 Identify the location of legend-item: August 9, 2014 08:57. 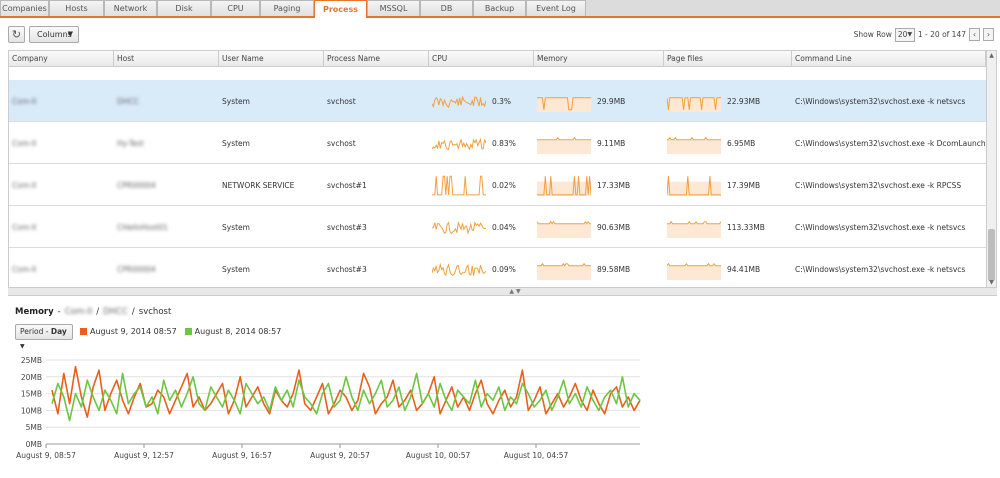
(128, 331).